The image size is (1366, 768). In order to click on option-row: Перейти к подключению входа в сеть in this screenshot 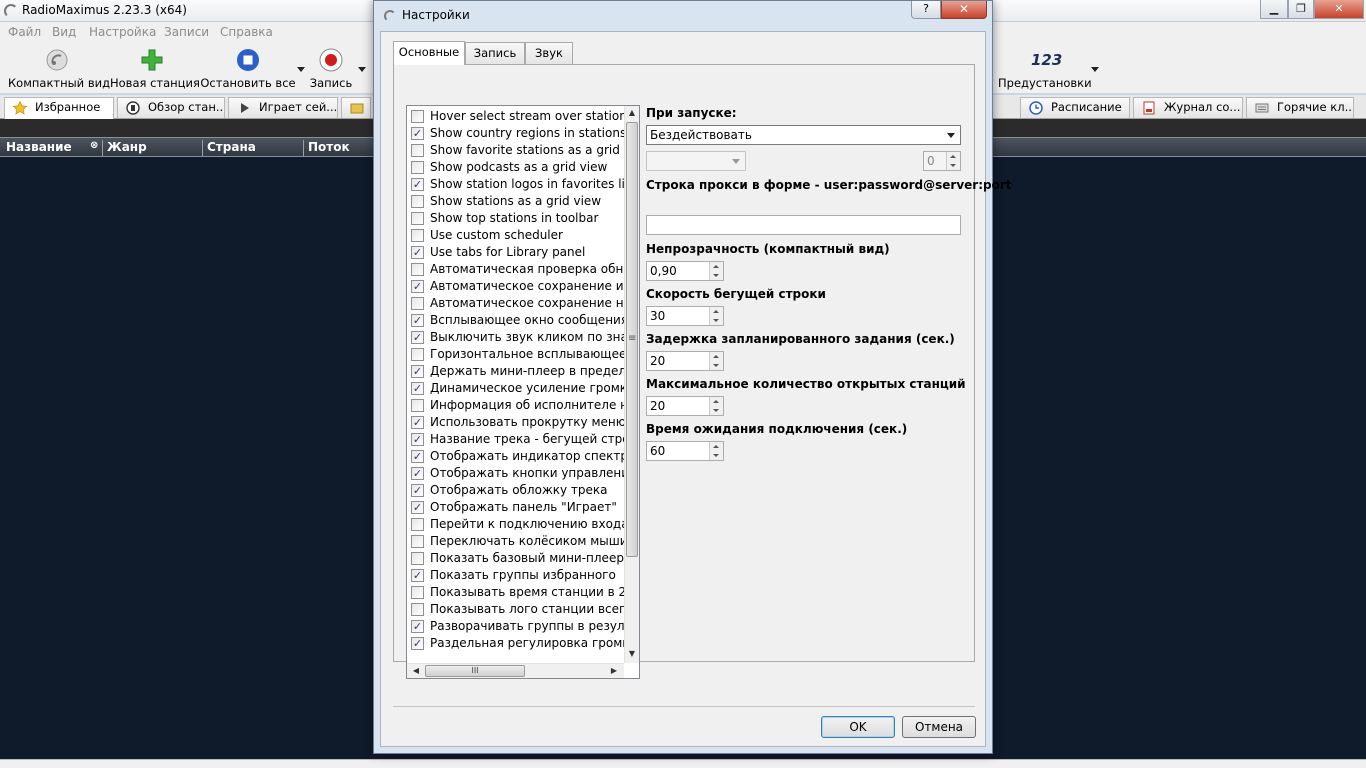, I will do `click(518, 524)`.